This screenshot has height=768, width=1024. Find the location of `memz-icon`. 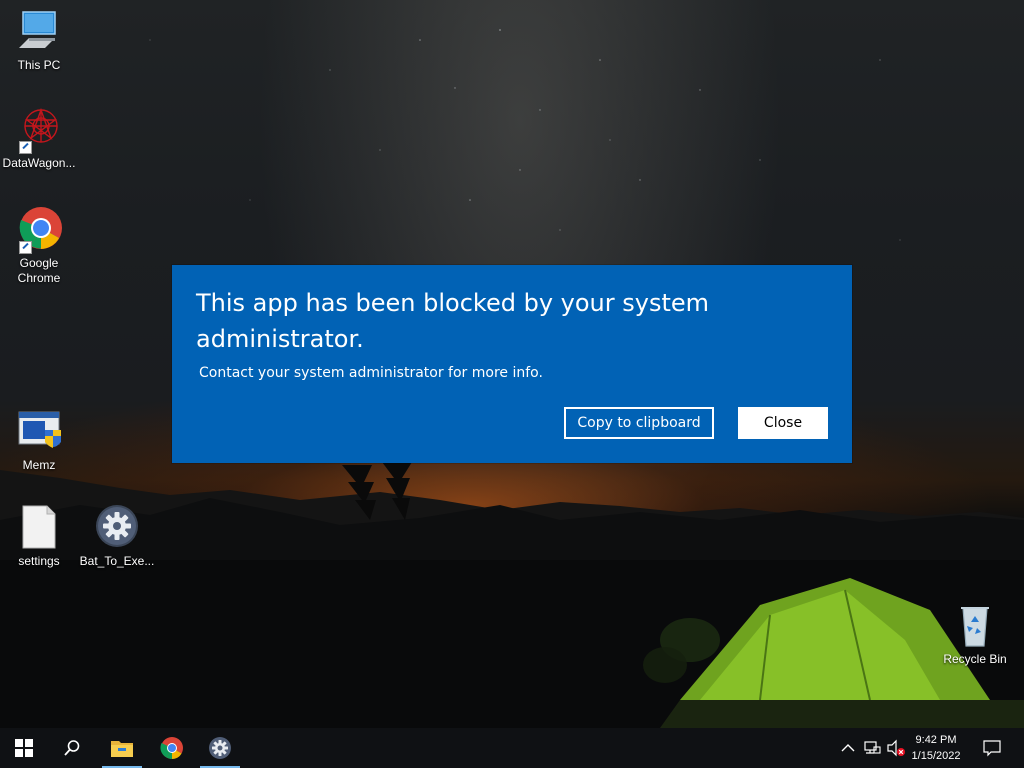

memz-icon is located at coordinates (39, 432).